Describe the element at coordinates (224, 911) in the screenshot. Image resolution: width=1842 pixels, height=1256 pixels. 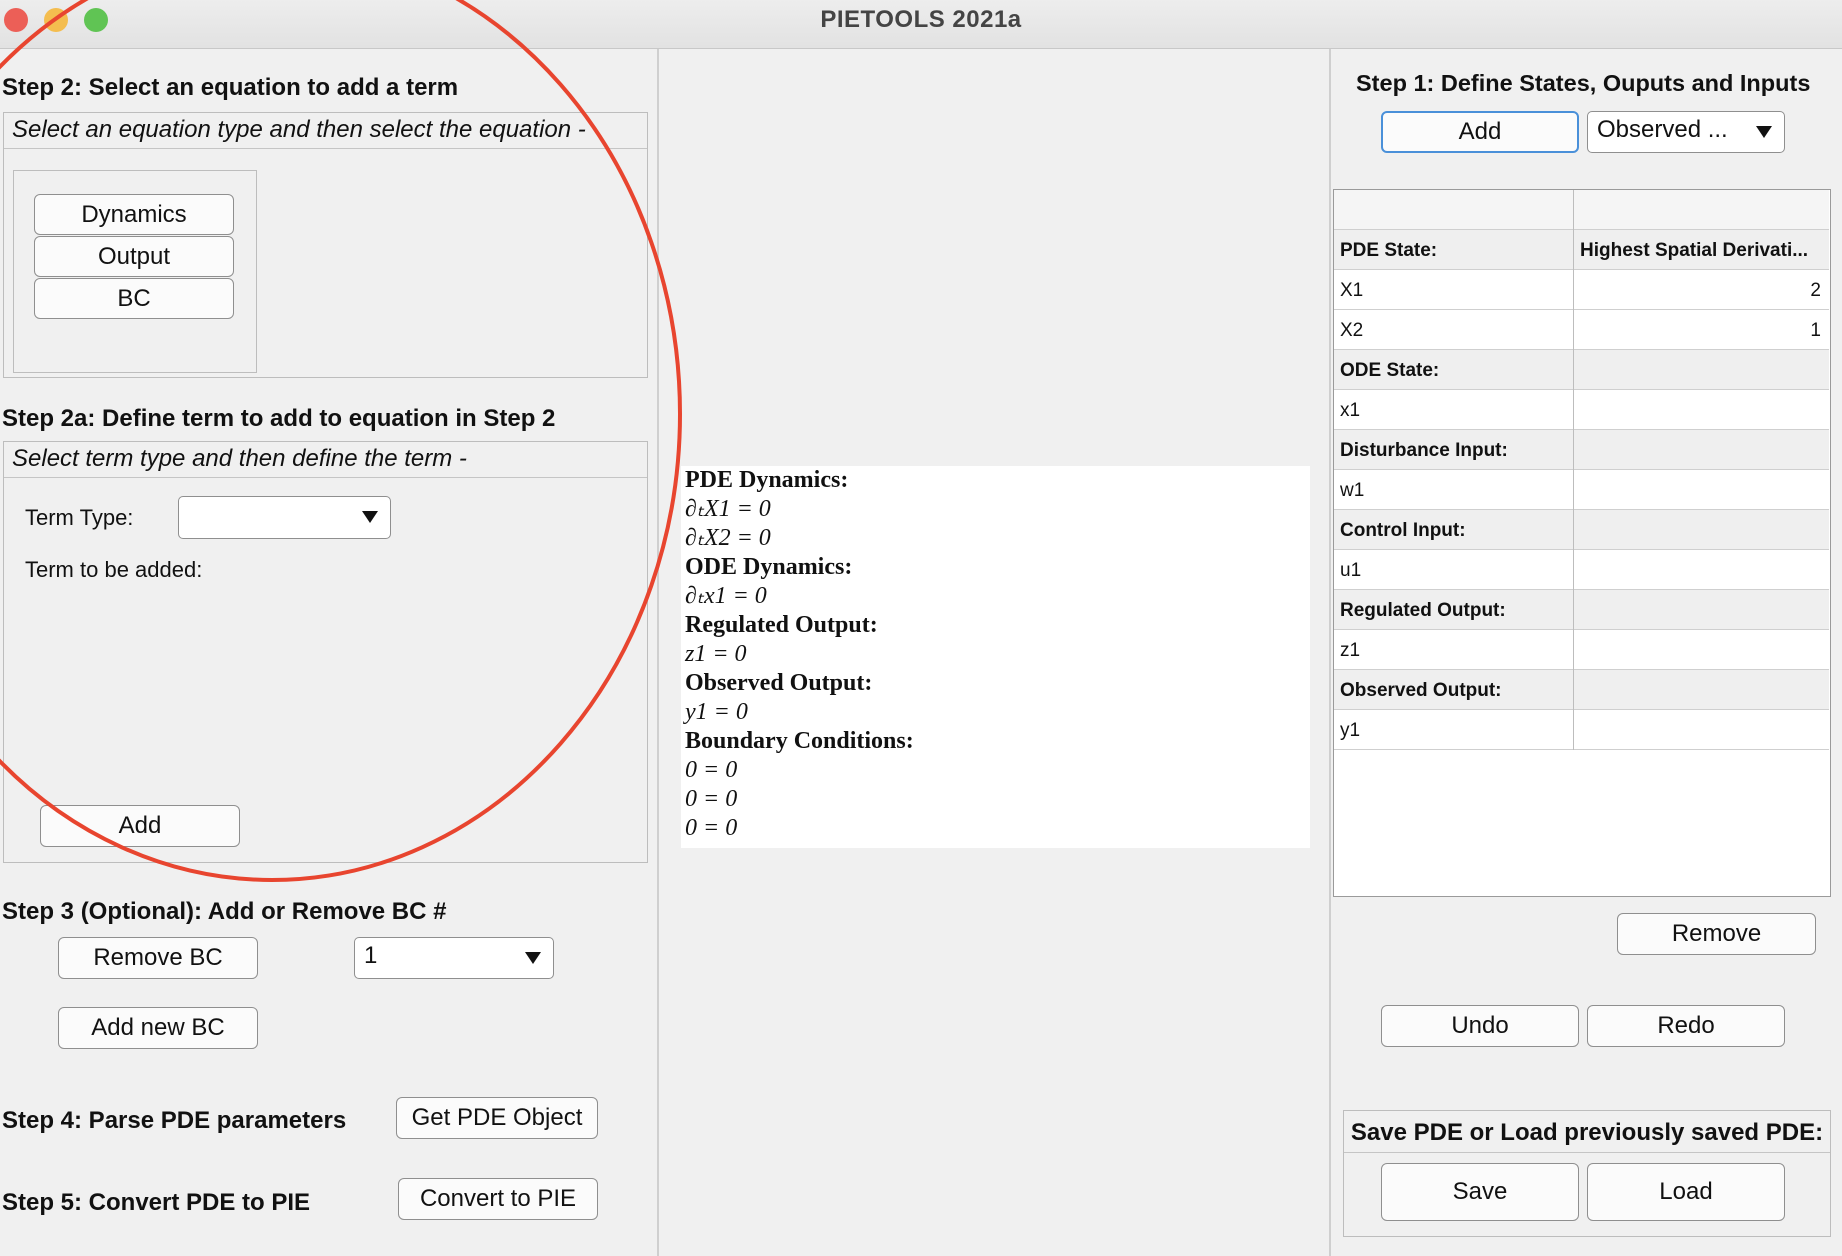
I see `step3-heading: Step 3 (Optional): Add or Remove BC #` at that location.